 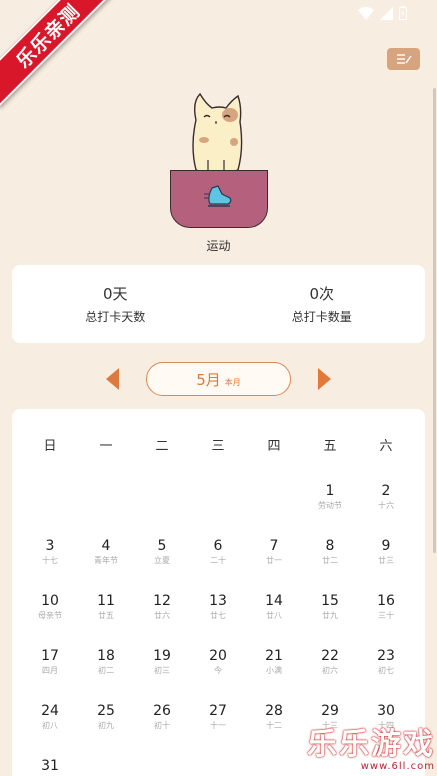 I want to click on day-number: 28, so click(x=274, y=711).